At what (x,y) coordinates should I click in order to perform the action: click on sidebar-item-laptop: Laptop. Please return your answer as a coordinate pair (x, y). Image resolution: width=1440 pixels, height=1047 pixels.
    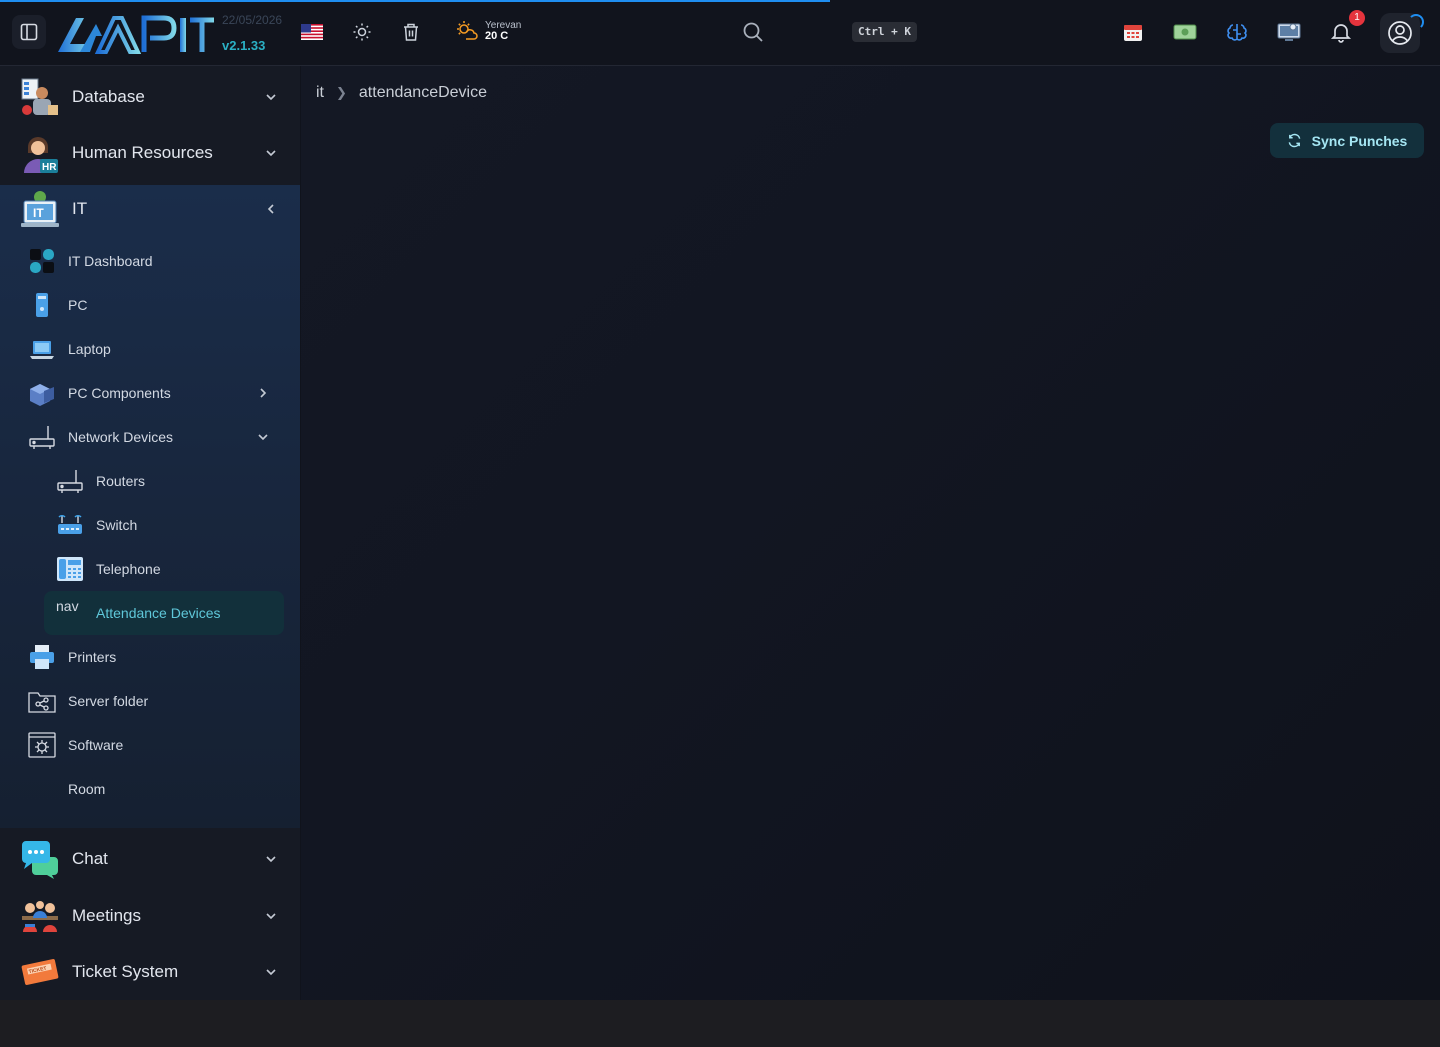
    Looking at the image, I should click on (150, 349).